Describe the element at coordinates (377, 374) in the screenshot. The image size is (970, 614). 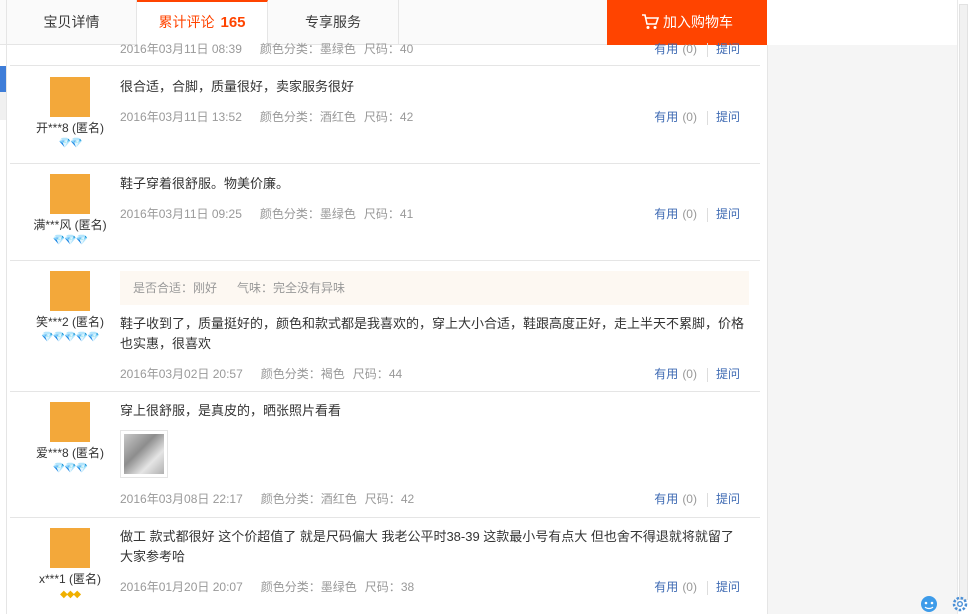
I see `review-size: 尺码：44` at that location.